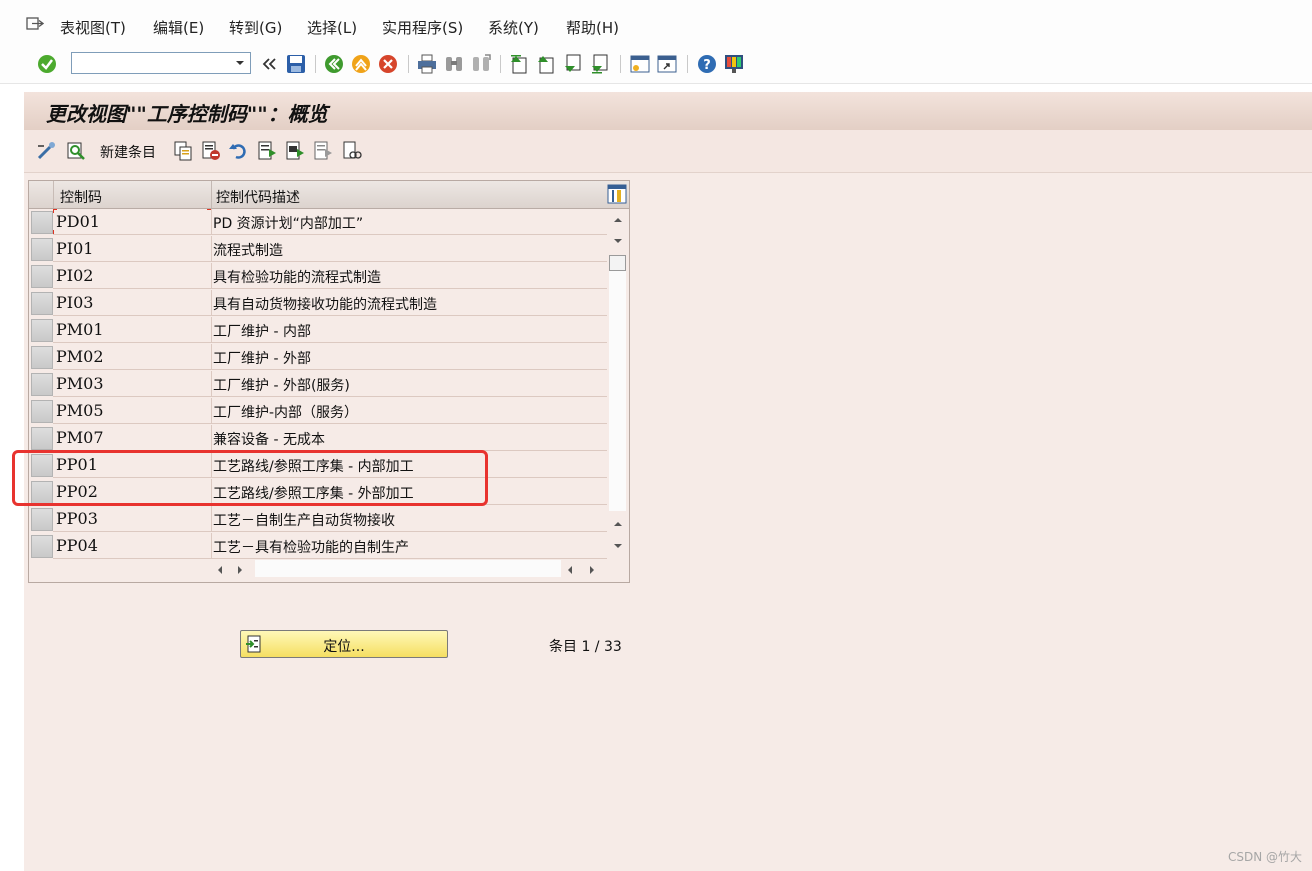 This screenshot has width=1312, height=871. Describe the element at coordinates (132, 438) in the screenshot. I see `control-key-cell: PM07` at that location.